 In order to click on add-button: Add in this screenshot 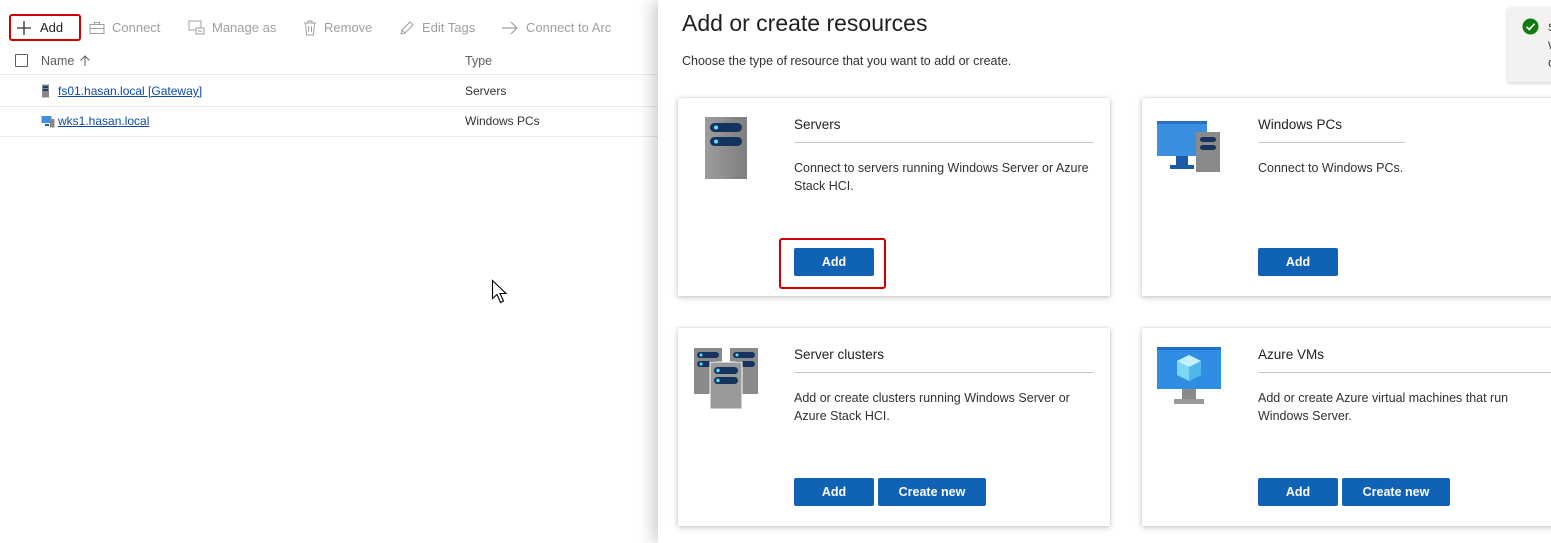, I will do `click(45, 27)`.